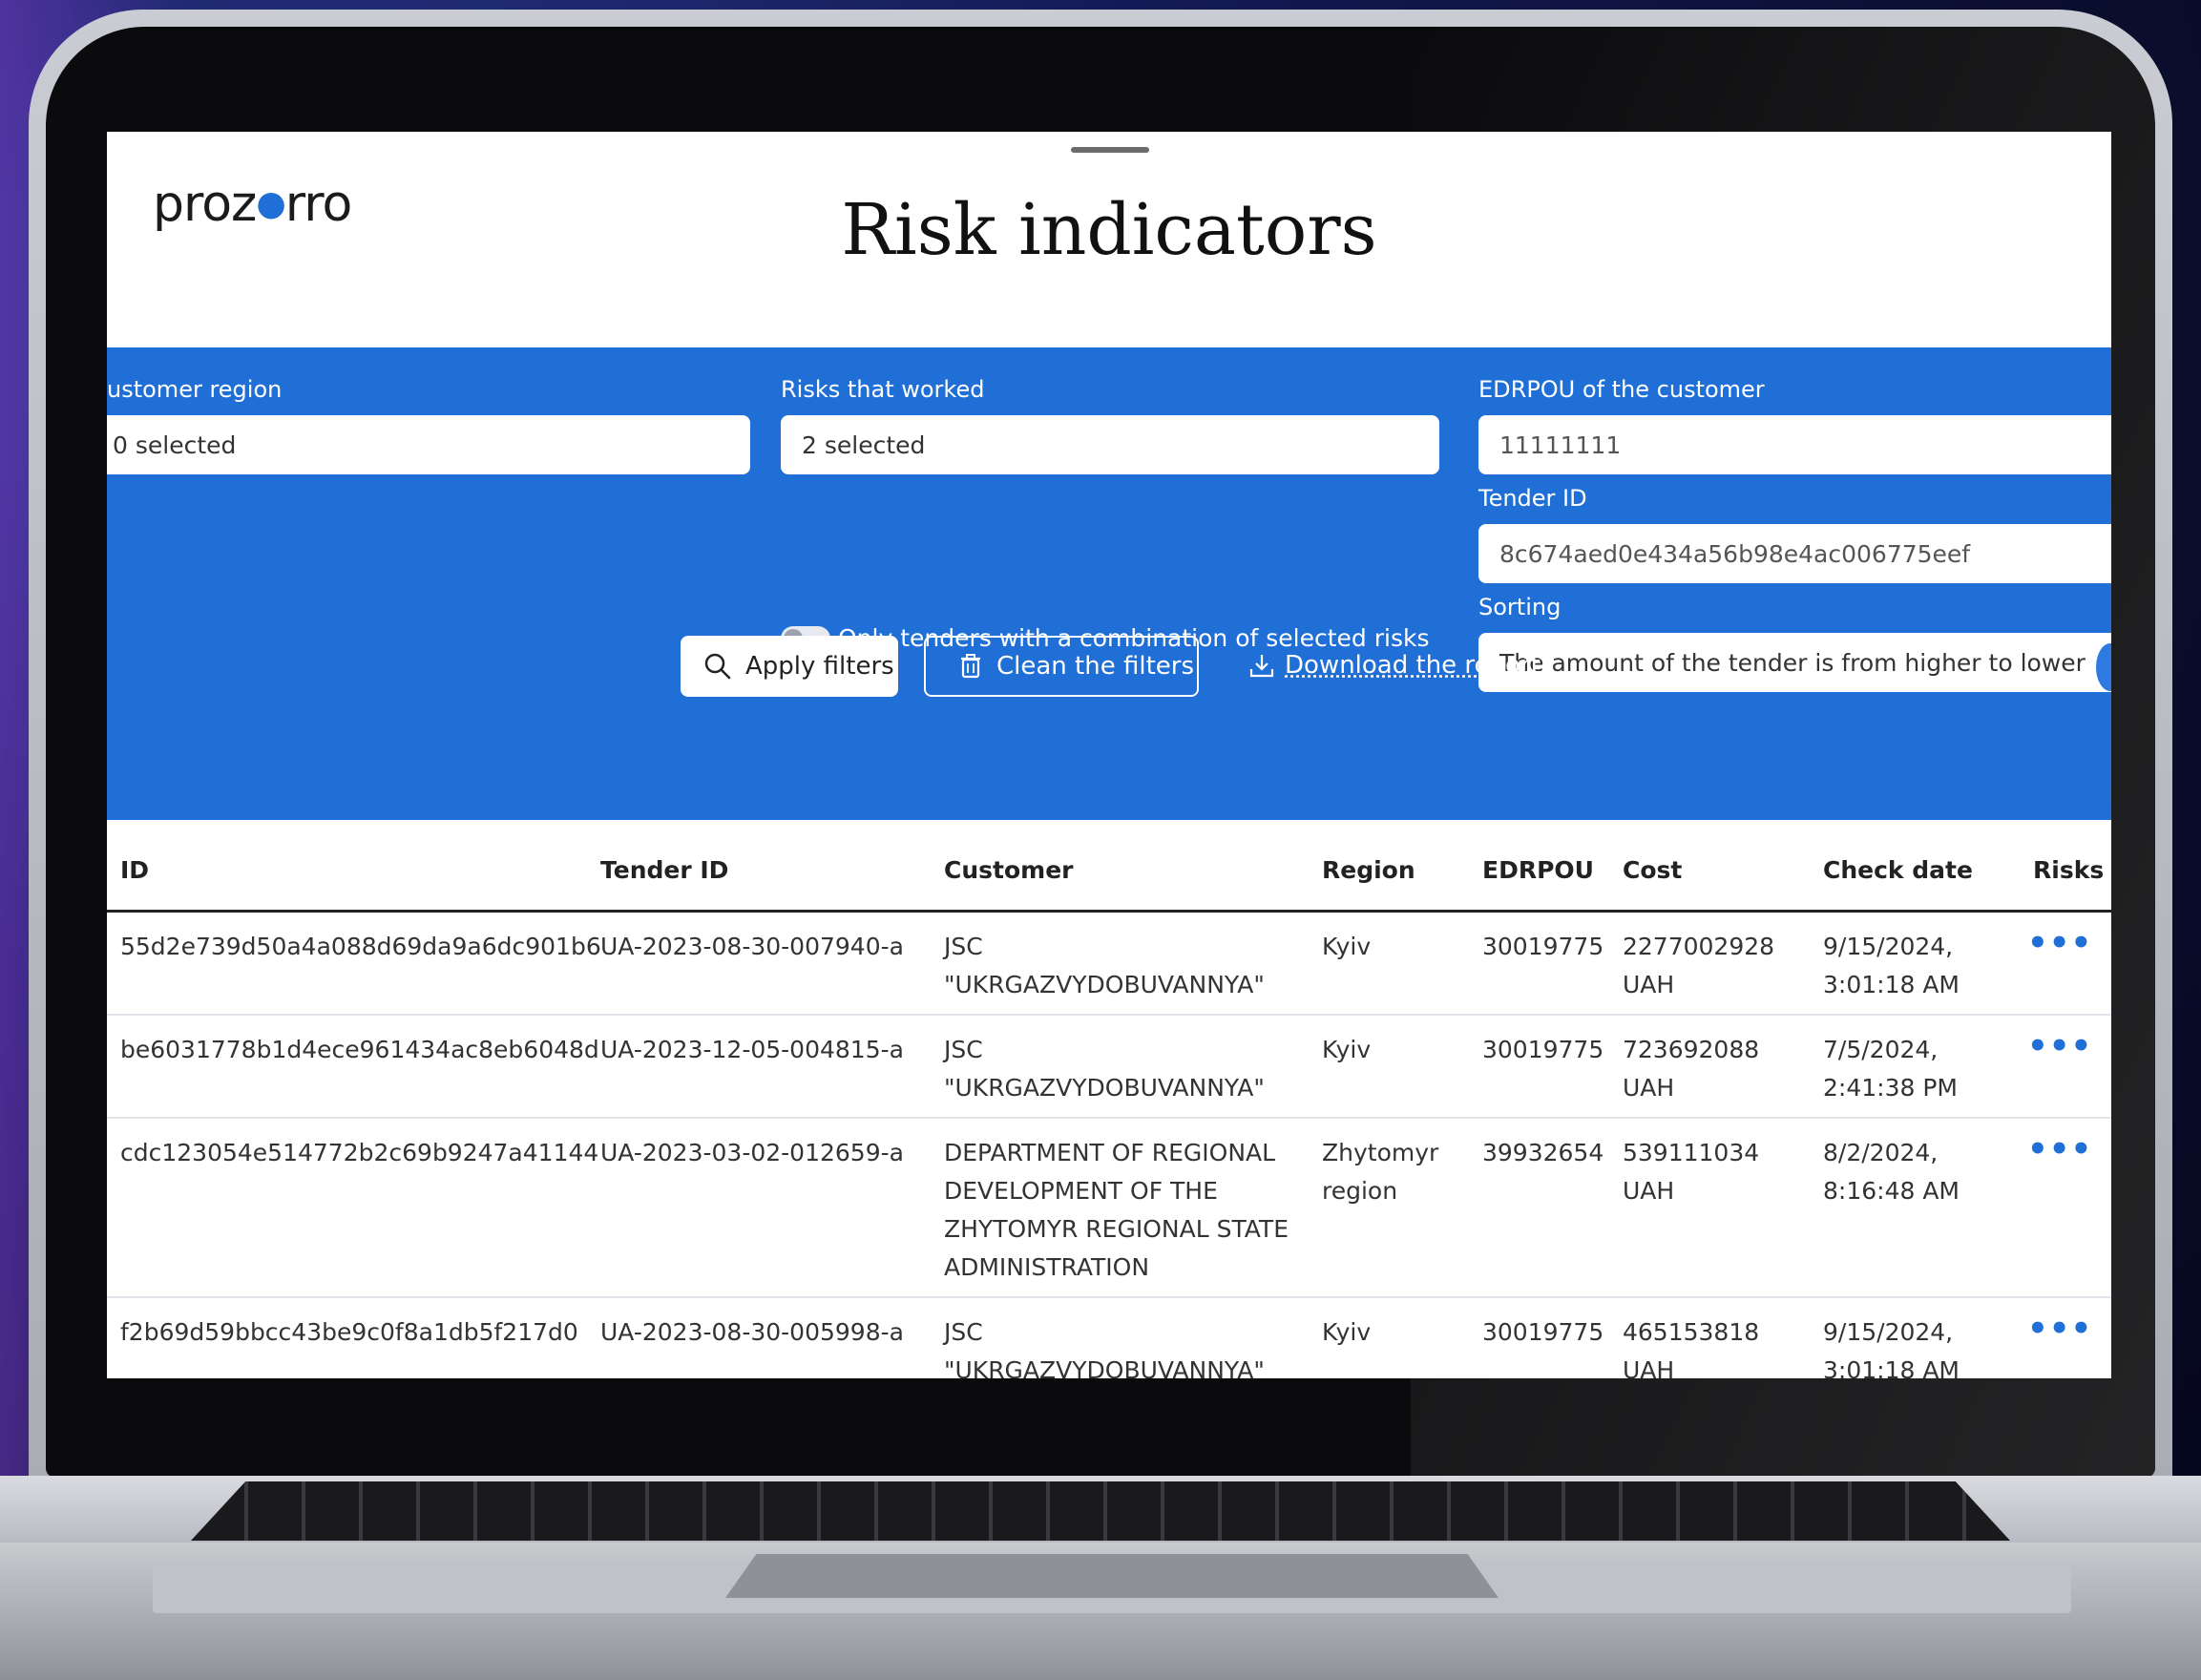 The width and height of the screenshot is (2201, 1680). I want to click on col-header-region: Region, so click(1368, 870).